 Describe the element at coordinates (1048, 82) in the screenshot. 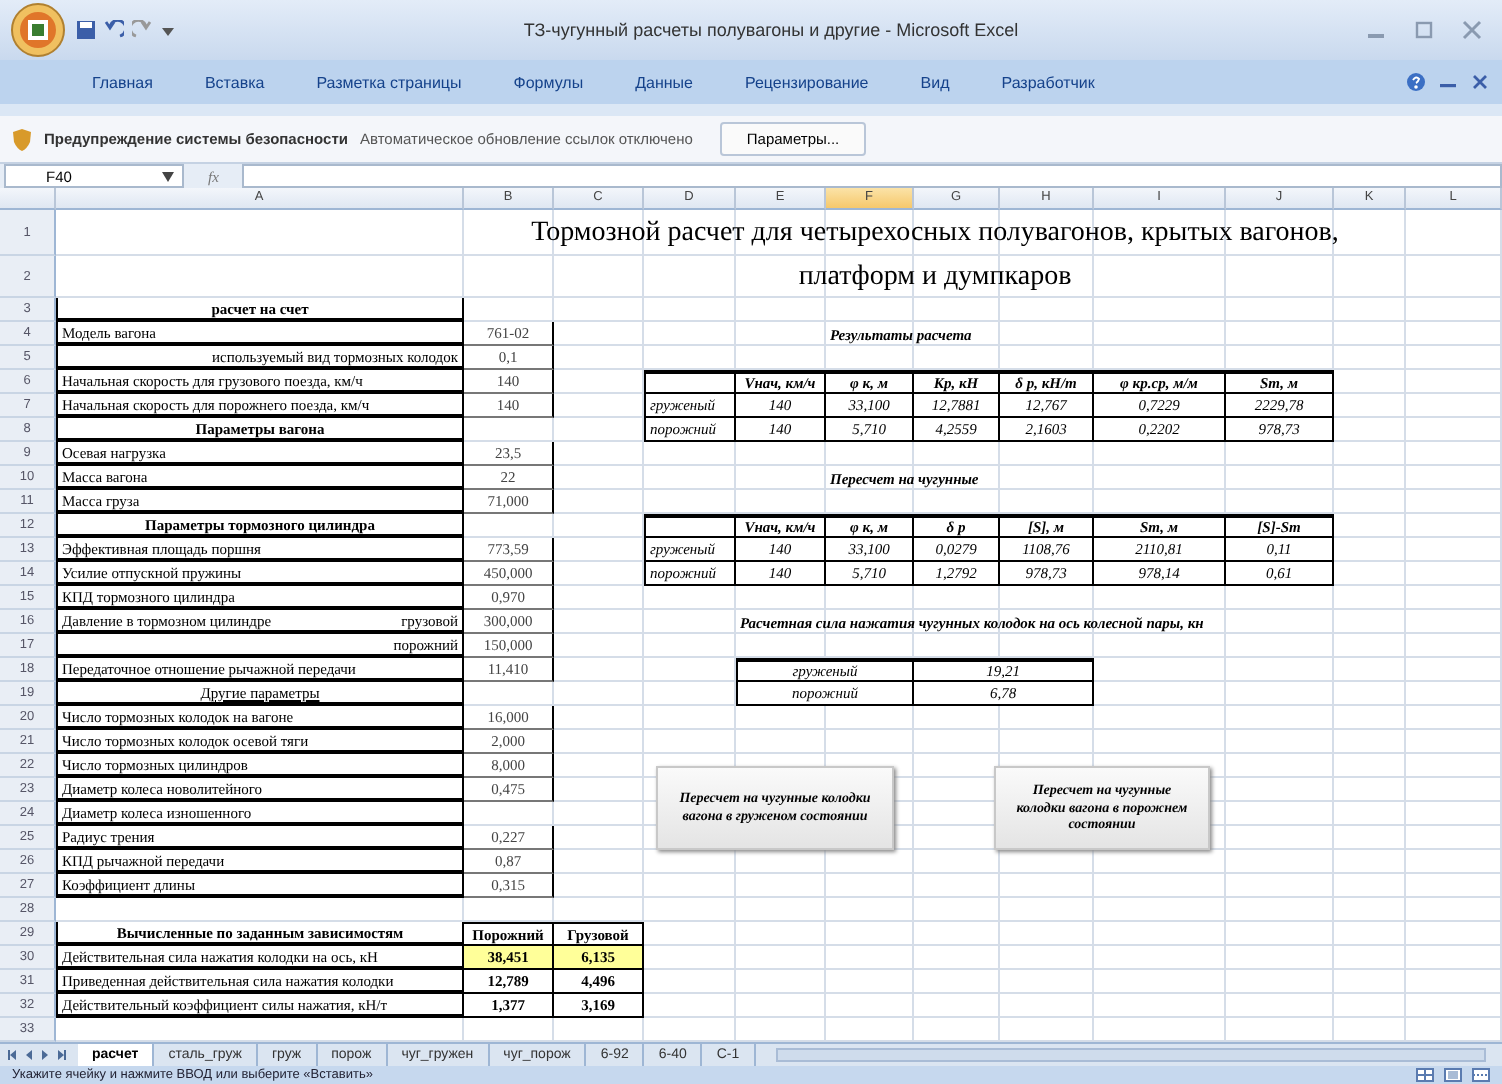

I see `ribbon-tab: Разработчик` at that location.